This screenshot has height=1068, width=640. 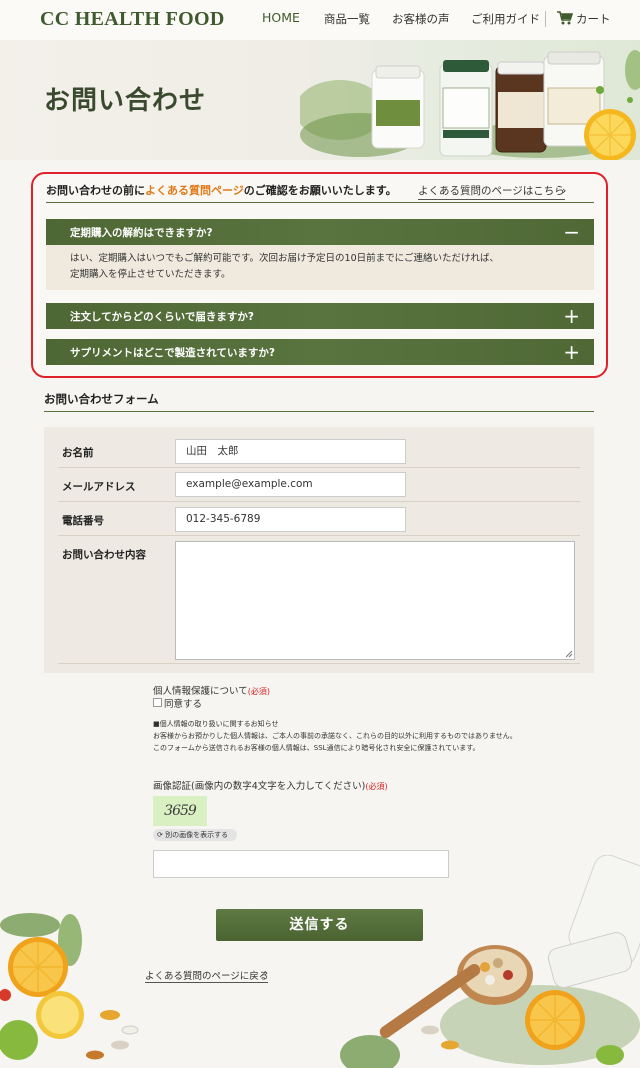 What do you see at coordinates (101, 399) in the screenshot?
I see `form-title: お問い合わせフォーム` at bounding box center [101, 399].